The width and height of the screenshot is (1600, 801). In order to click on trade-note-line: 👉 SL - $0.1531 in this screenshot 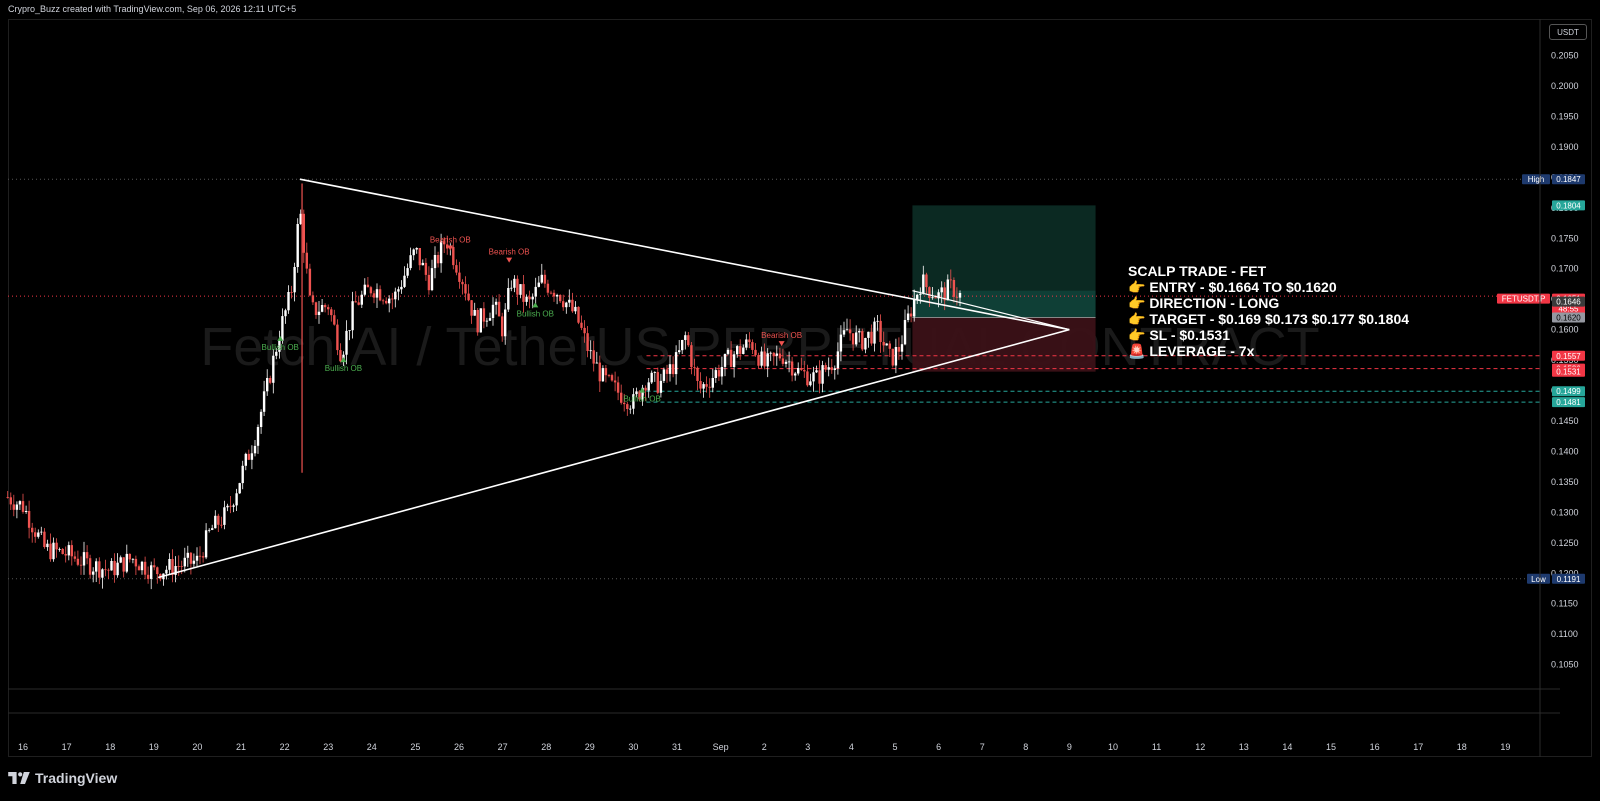, I will do `click(1179, 335)`.